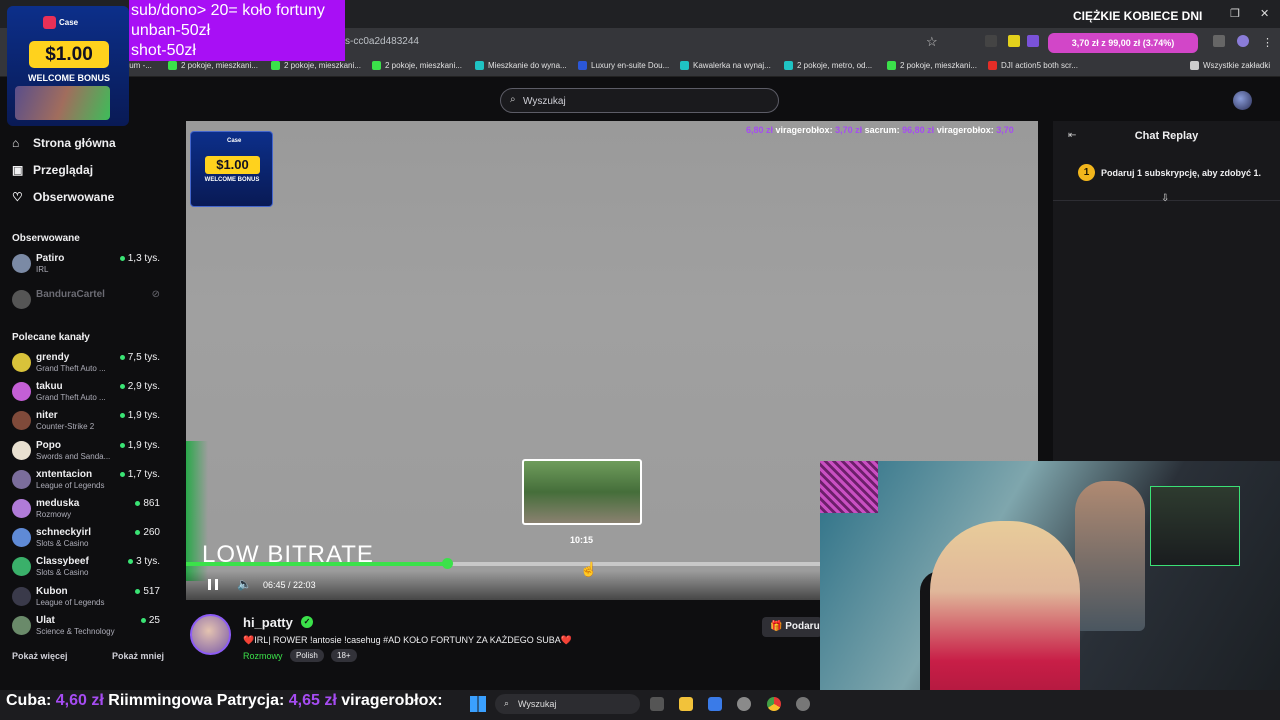  What do you see at coordinates (447, 563) in the screenshot?
I see `seek-handle` at bounding box center [447, 563].